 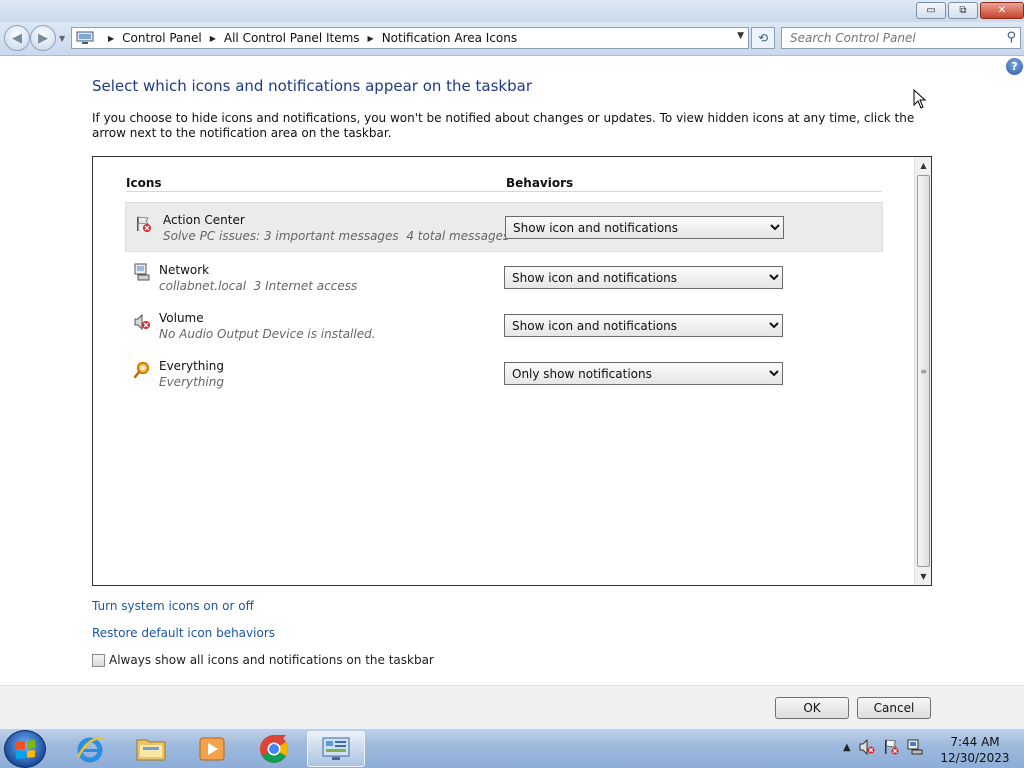 What do you see at coordinates (920, 99) in the screenshot?
I see `mouse-cursor-icon` at bounding box center [920, 99].